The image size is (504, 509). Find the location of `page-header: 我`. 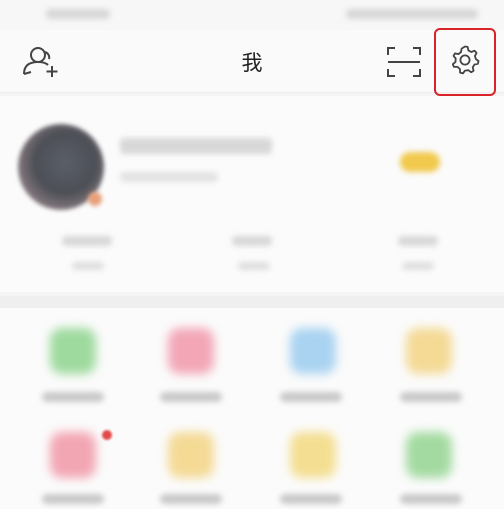

page-header: 我 is located at coordinates (252, 61).